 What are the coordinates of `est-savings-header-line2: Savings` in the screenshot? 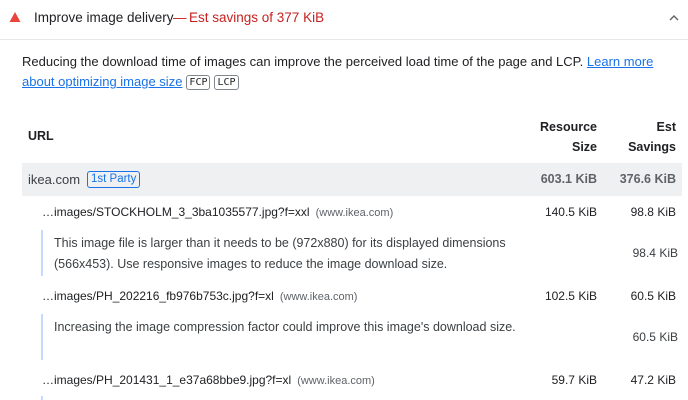 It's located at (652, 147).